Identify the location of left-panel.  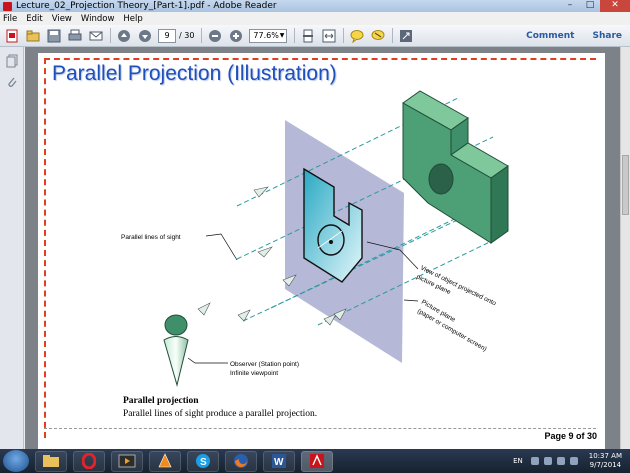
(12, 248).